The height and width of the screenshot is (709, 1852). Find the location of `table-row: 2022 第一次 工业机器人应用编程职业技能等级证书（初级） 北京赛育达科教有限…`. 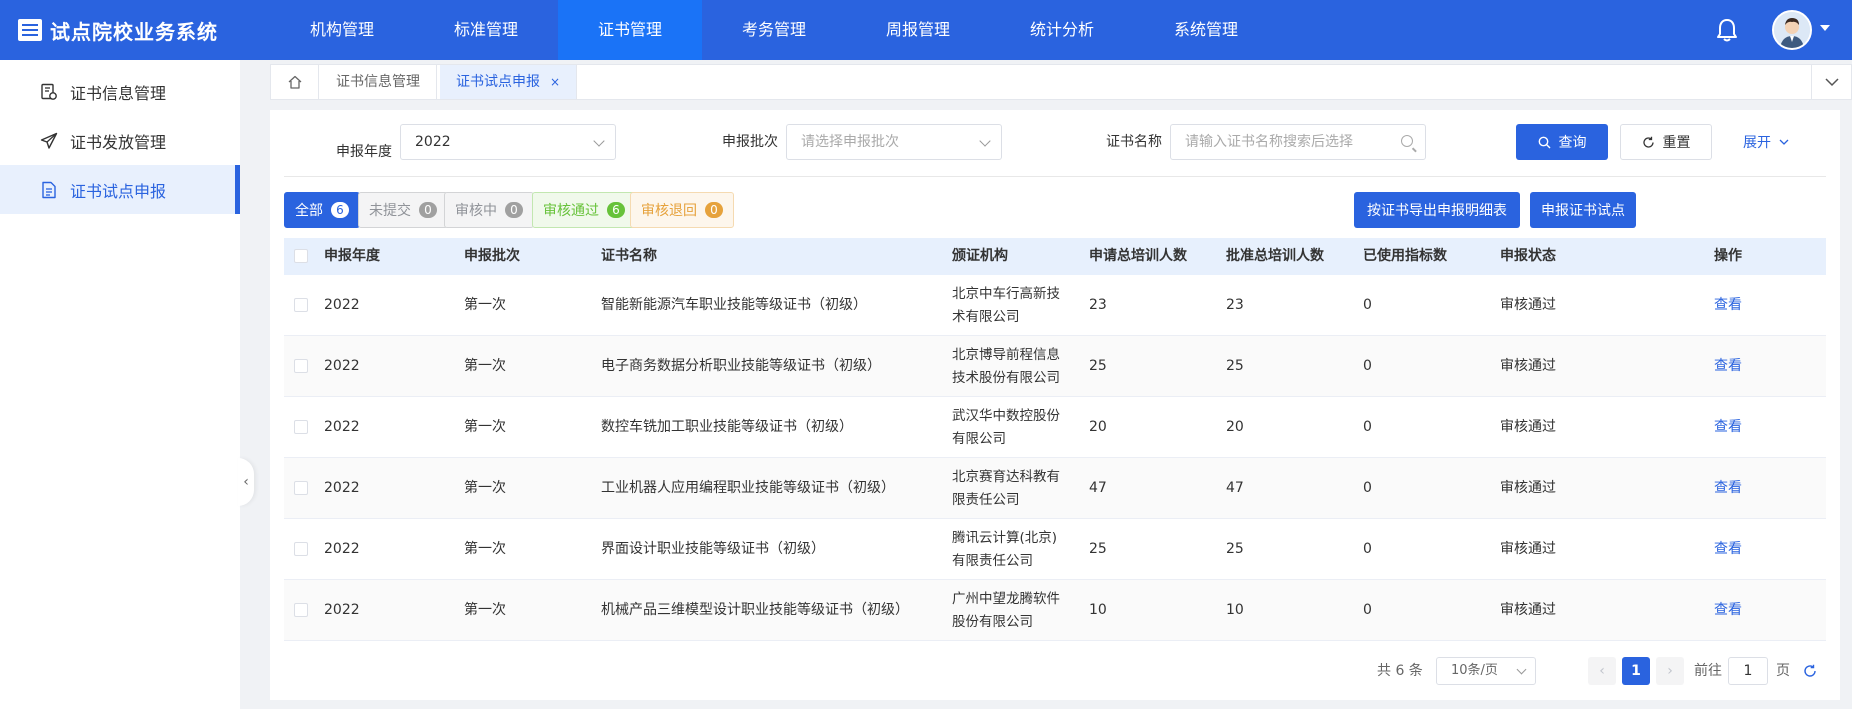

table-row: 2022 第一次 工业机器人应用编程职业技能等级证书（初级） 北京赛育达科教有限… is located at coordinates (1055, 488).